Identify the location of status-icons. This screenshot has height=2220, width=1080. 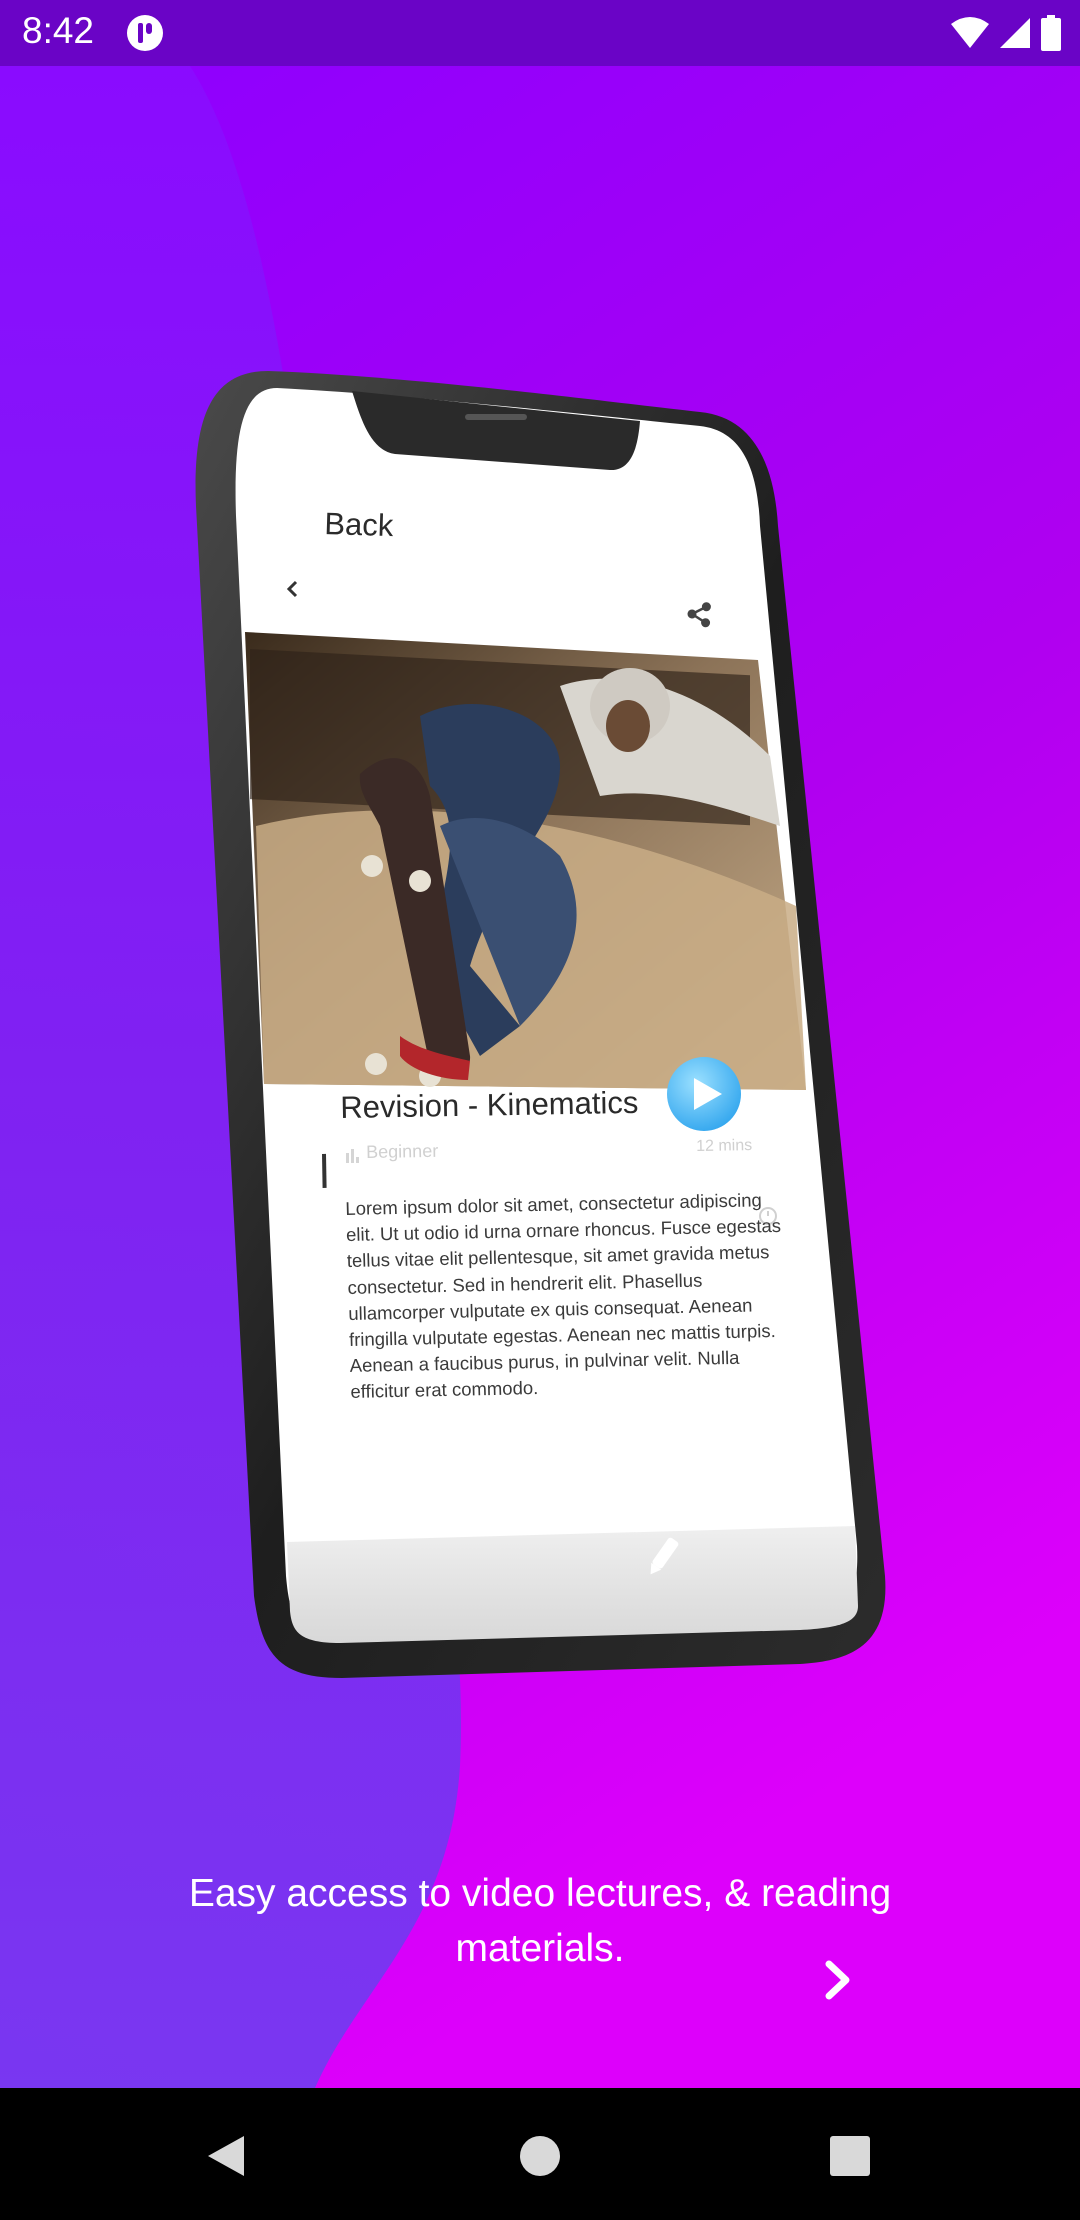
(1006, 33).